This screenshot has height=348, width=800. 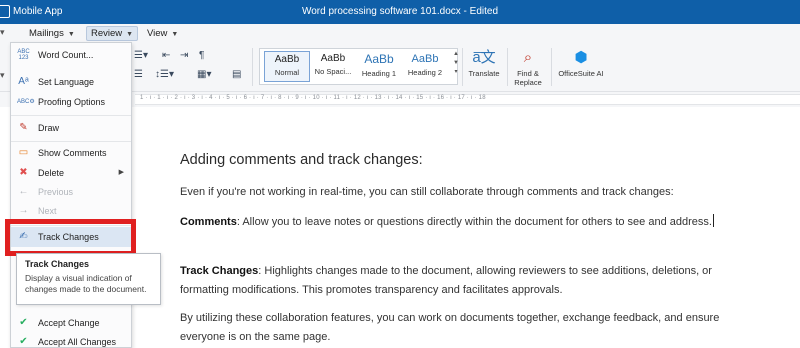 What do you see at coordinates (51, 173) in the screenshot?
I see `menu-item-label: Delete` at bounding box center [51, 173].